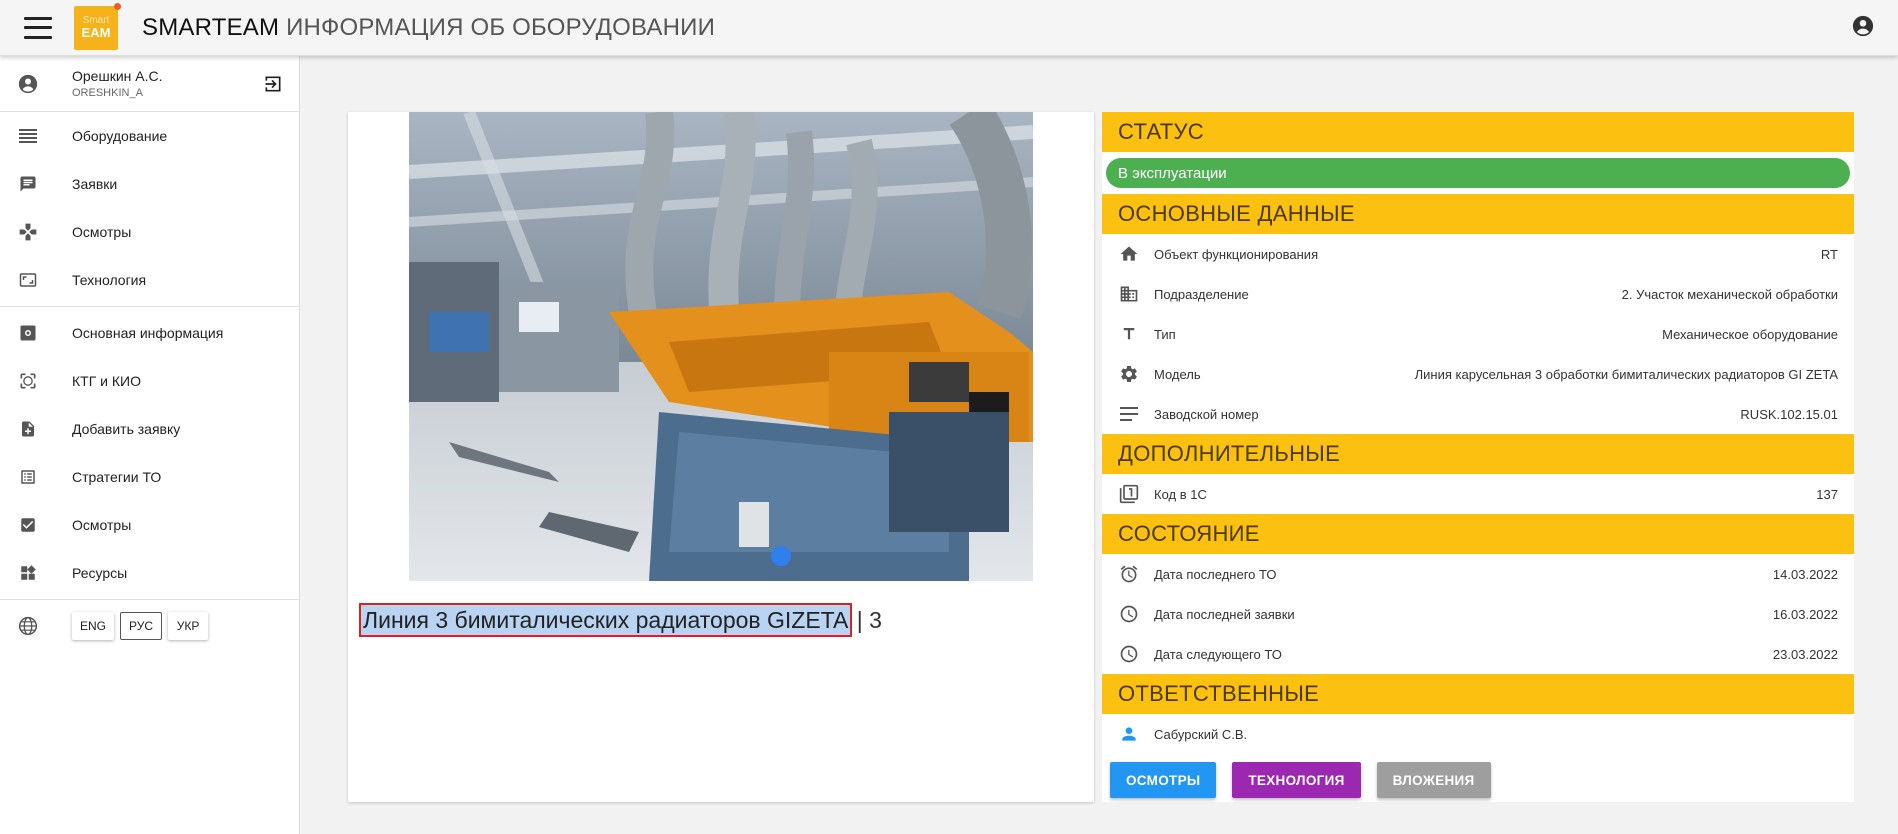 This screenshot has width=1898, height=834. I want to click on sidebar-item-add-request: Добавить заявку, so click(149, 429).